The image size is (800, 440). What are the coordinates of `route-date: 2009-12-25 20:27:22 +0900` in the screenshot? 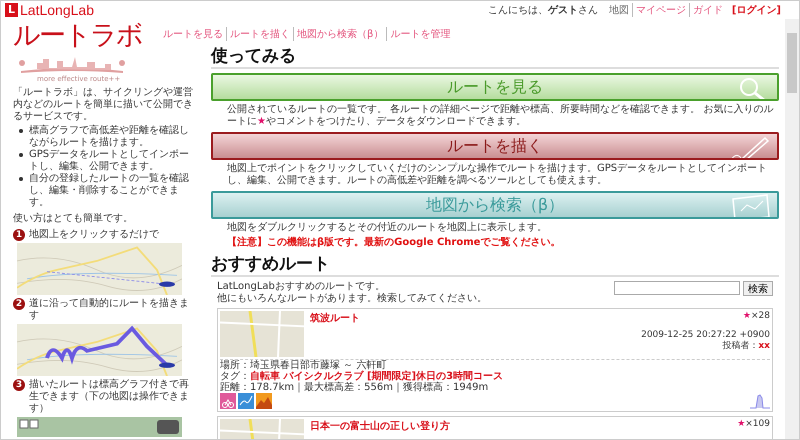 It's located at (705, 335).